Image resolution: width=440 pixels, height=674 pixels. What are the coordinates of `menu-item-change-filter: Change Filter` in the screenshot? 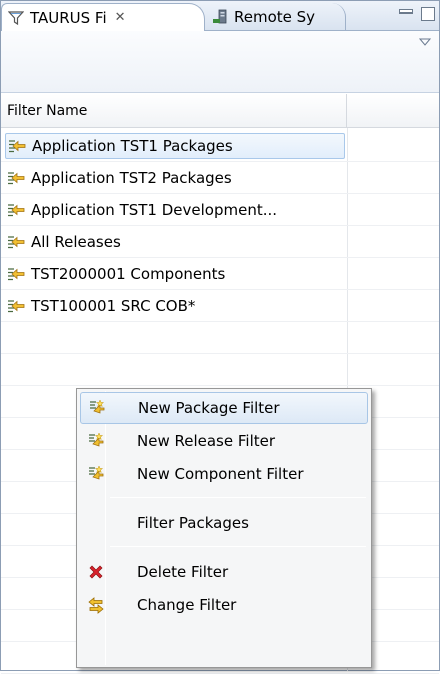 It's located at (224, 605).